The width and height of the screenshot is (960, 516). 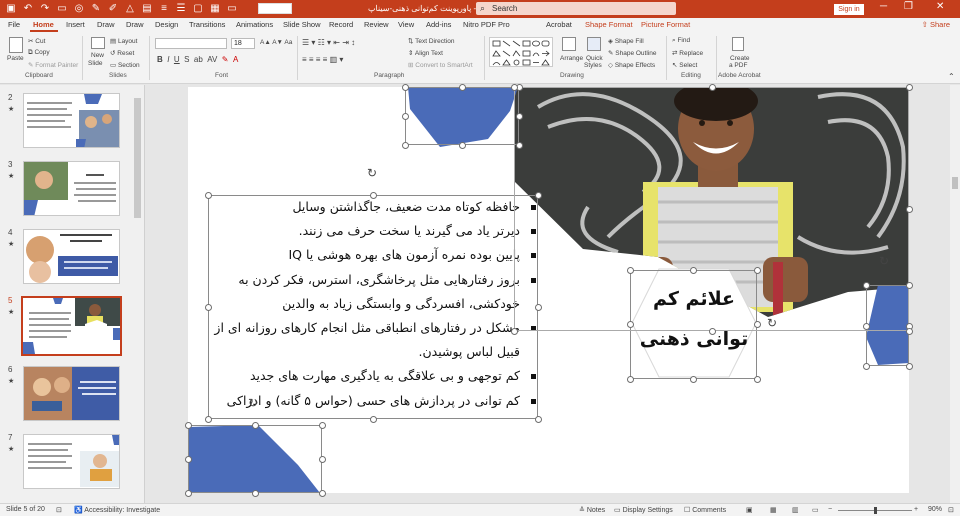 What do you see at coordinates (594, 44) in the screenshot?
I see `quick-styles-icon` at bounding box center [594, 44].